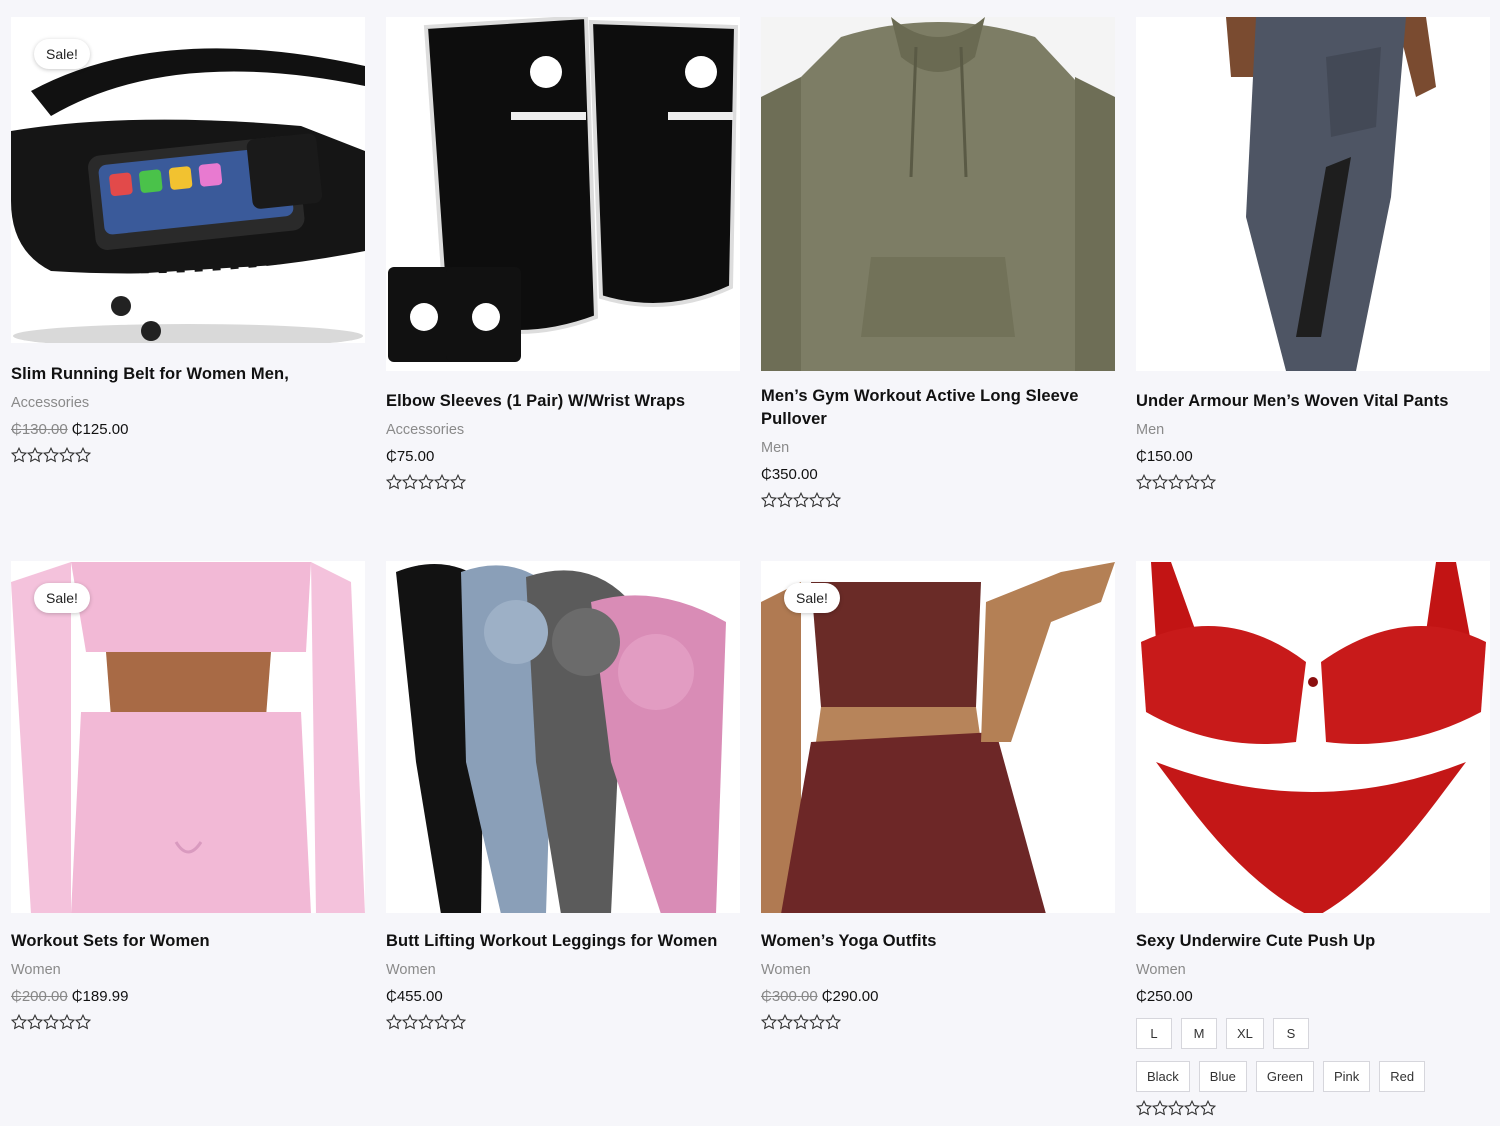 The height and width of the screenshot is (1126, 1500). What do you see at coordinates (1284, 1076) in the screenshot?
I see `color-swatch-green: Green` at bounding box center [1284, 1076].